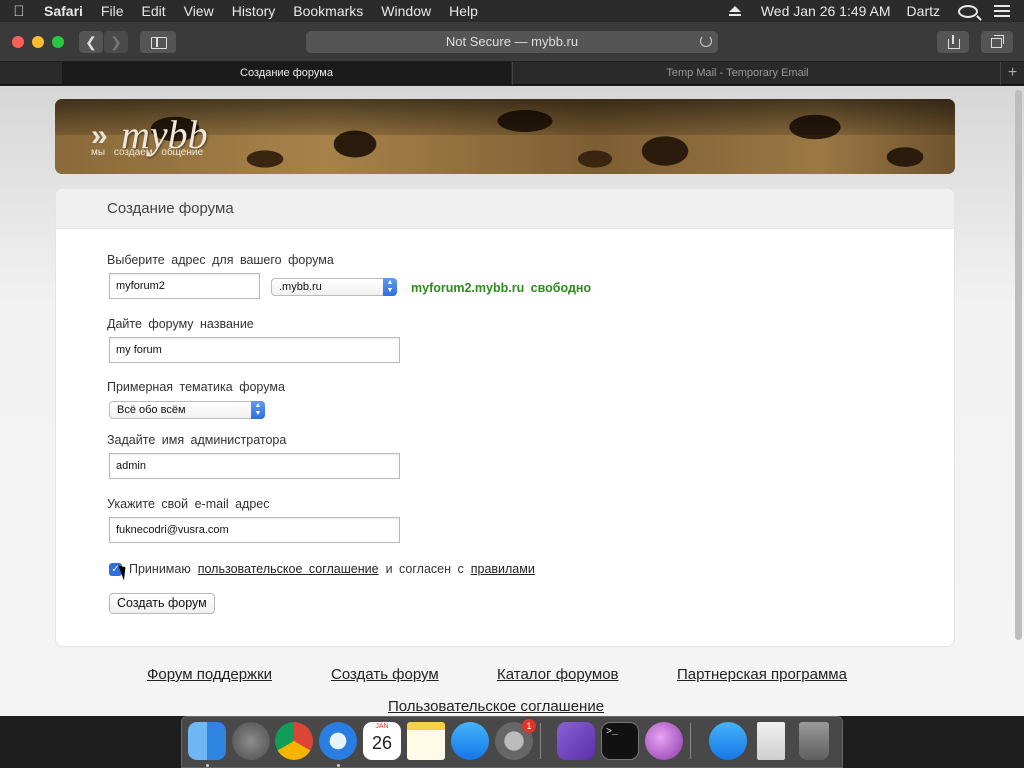  What do you see at coordinates (38, 42) in the screenshot?
I see `minimize-window-button` at bounding box center [38, 42].